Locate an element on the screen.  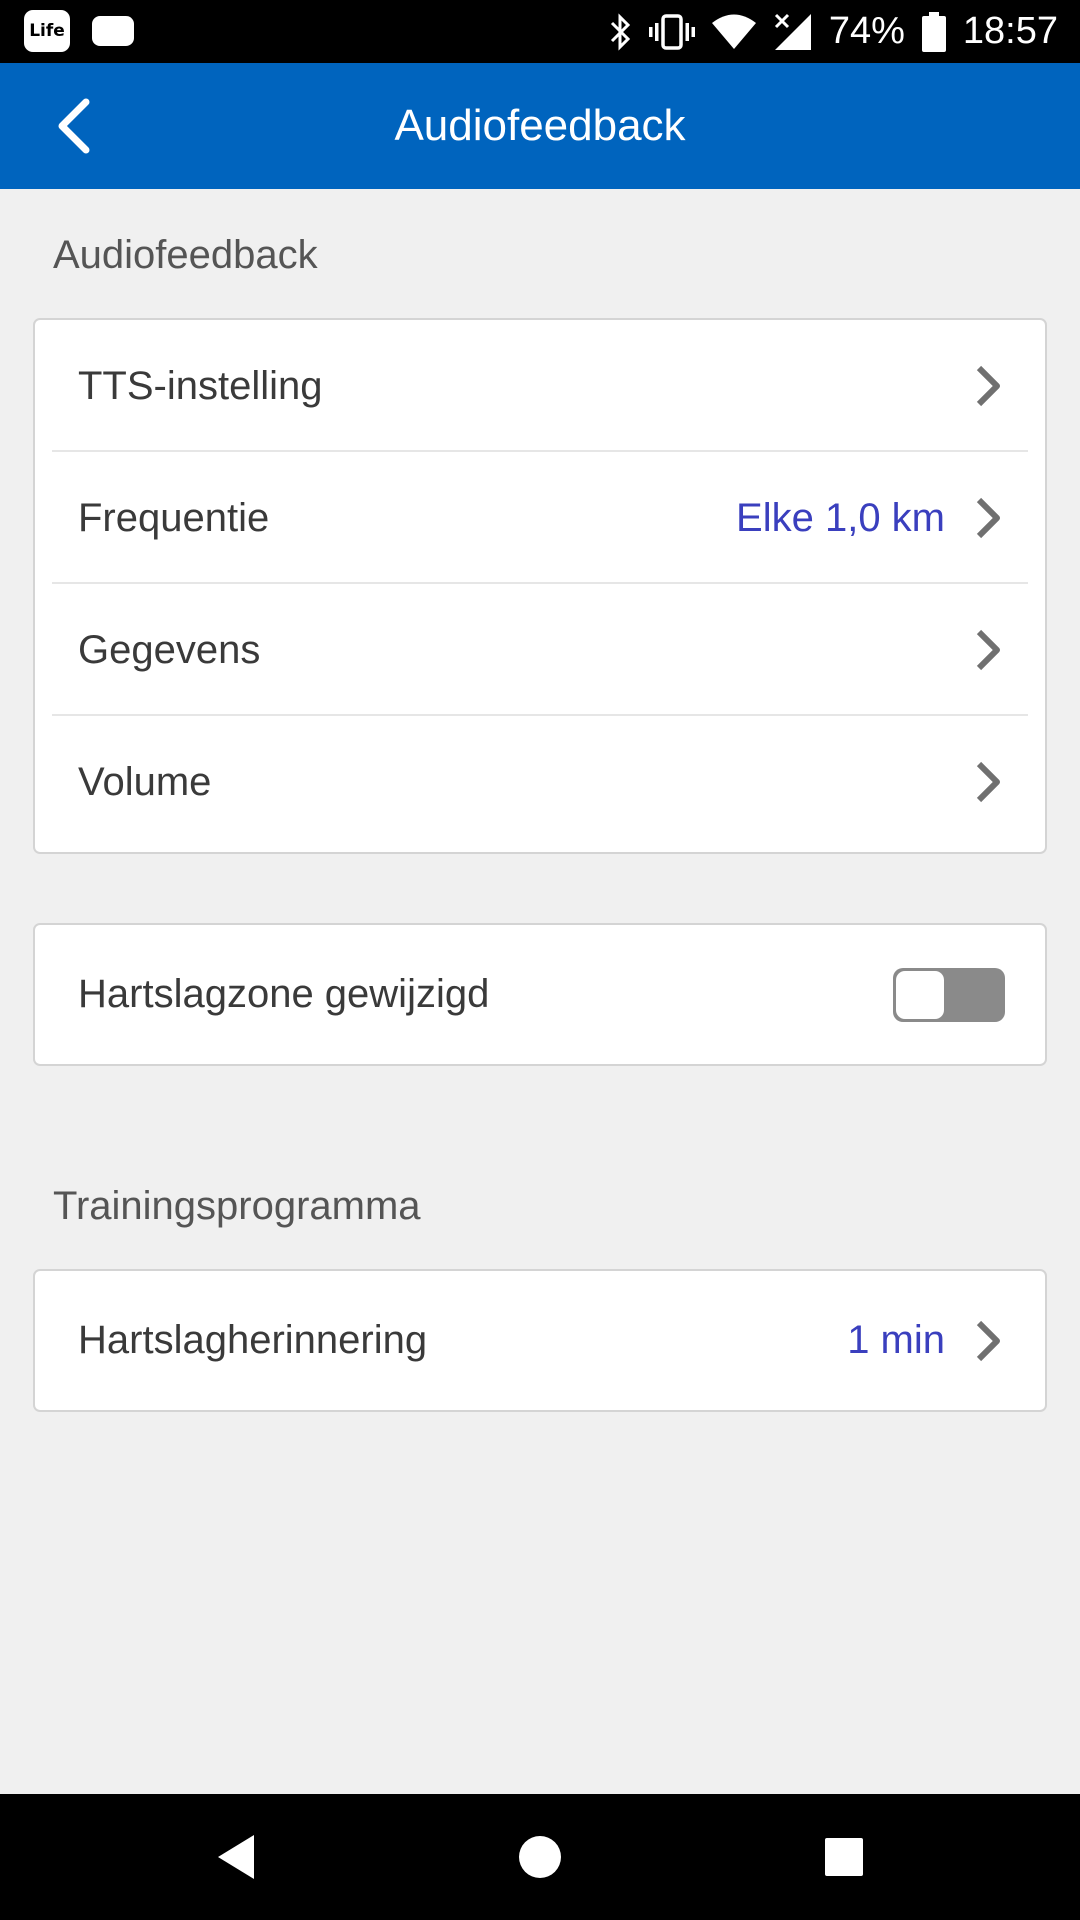
settings-row-label: Hartslagherinnering is located at coordinates (253, 1340).